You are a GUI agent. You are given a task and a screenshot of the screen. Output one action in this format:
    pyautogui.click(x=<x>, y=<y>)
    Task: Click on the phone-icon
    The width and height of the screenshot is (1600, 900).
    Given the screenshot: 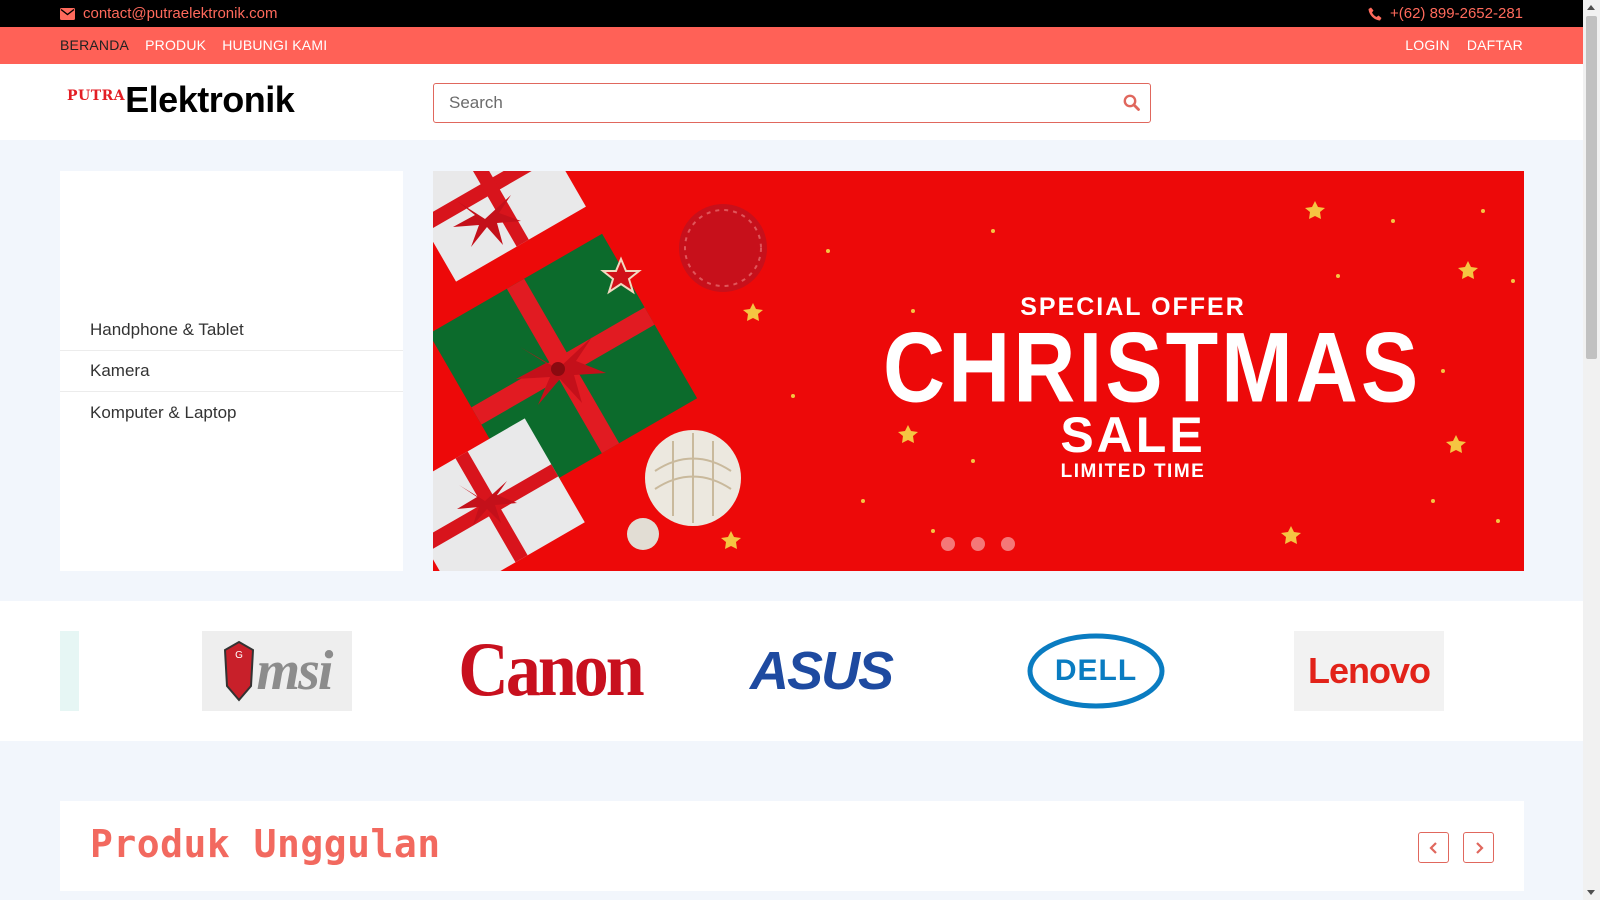 What is the action you would take?
    pyautogui.click(x=1375, y=13)
    